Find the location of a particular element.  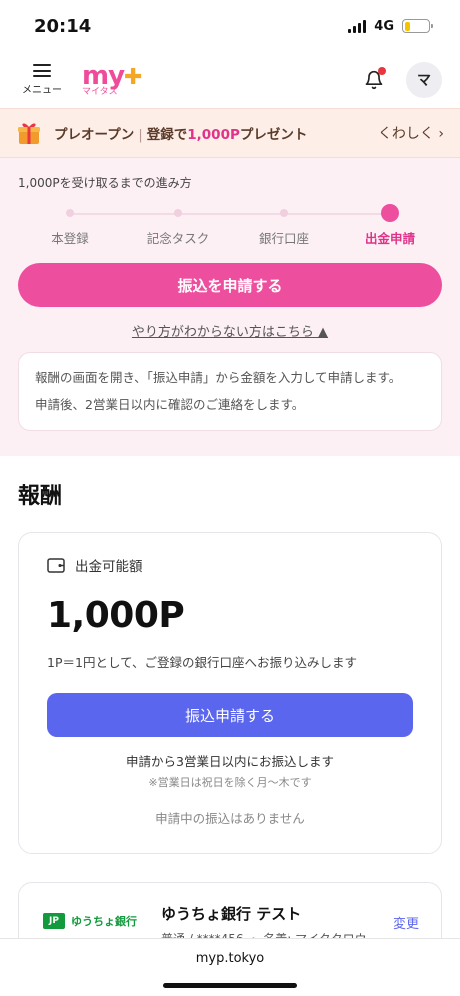

signal-icon is located at coordinates (357, 26).